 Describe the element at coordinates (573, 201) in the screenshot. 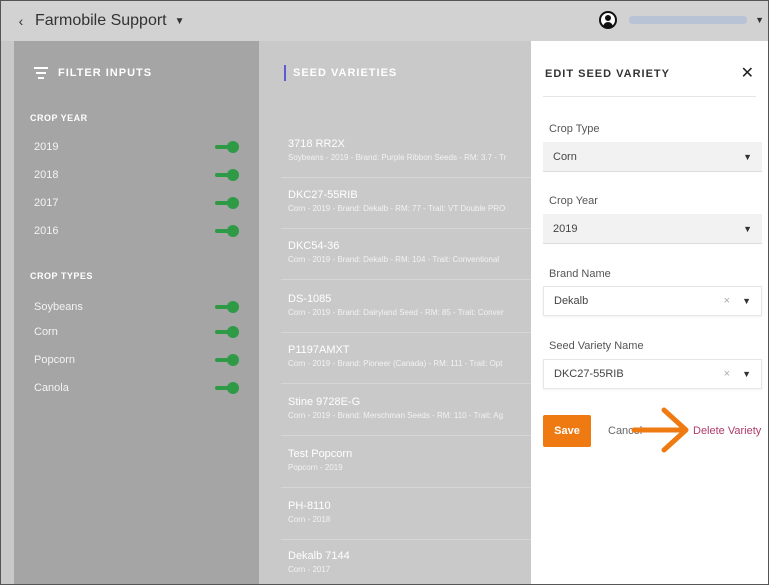

I see `crop-year-label: Crop Year` at that location.